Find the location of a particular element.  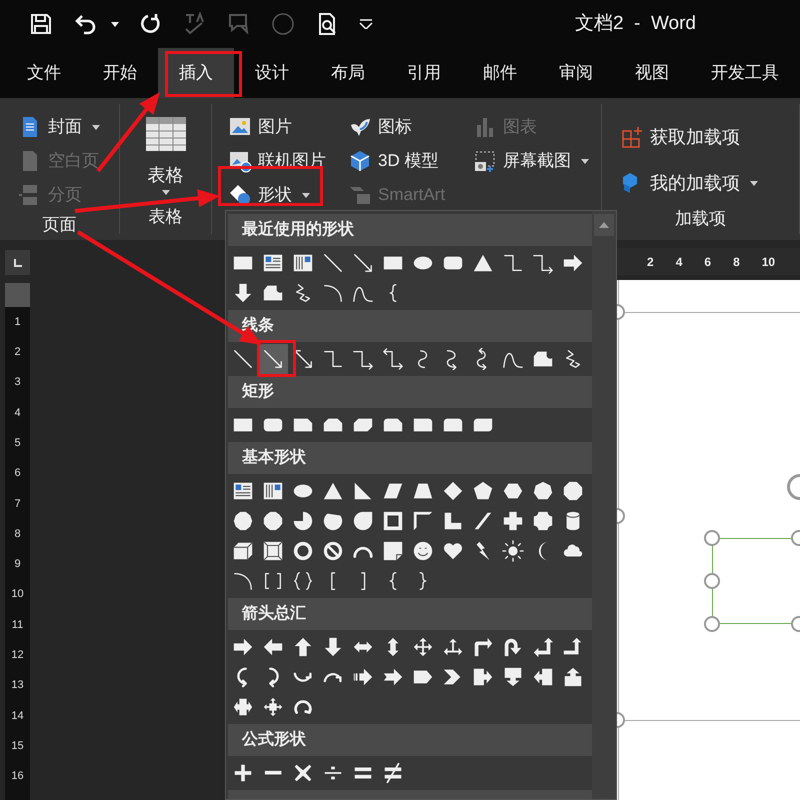

ruler-number: 9 is located at coordinates (17, 564).